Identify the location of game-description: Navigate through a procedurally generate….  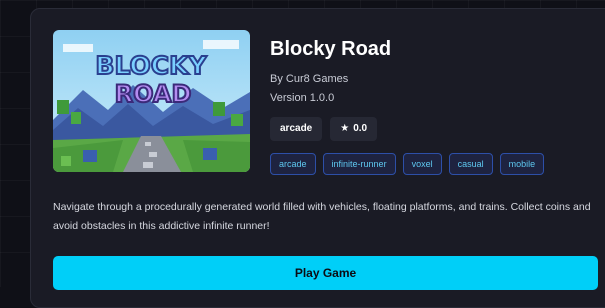
(322, 216).